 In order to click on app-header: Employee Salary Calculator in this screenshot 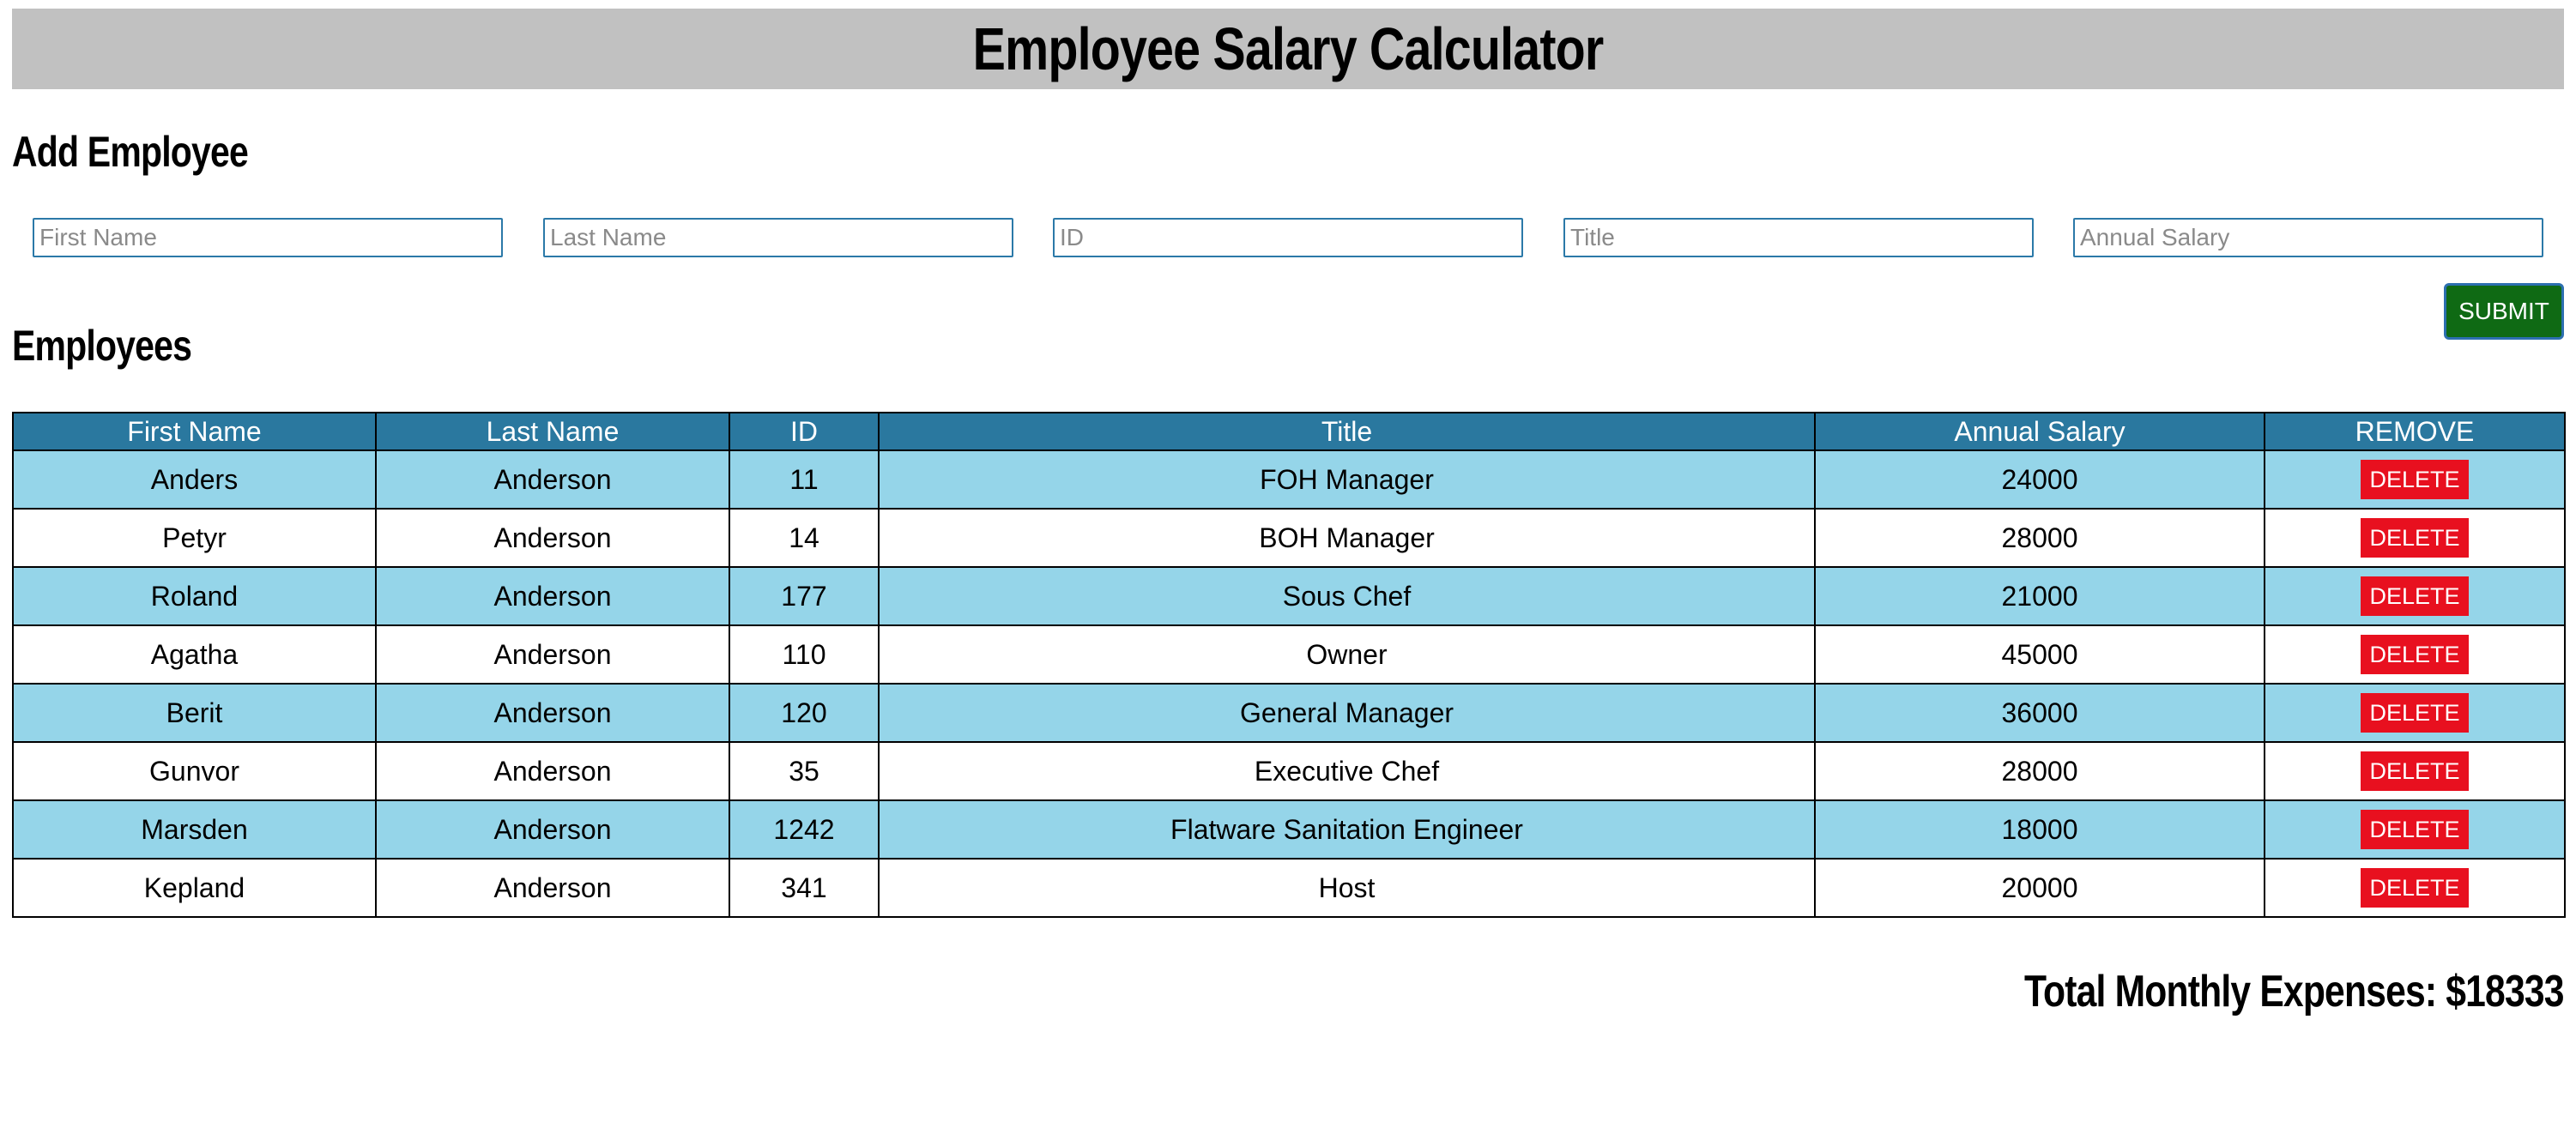, I will do `click(1288, 49)`.